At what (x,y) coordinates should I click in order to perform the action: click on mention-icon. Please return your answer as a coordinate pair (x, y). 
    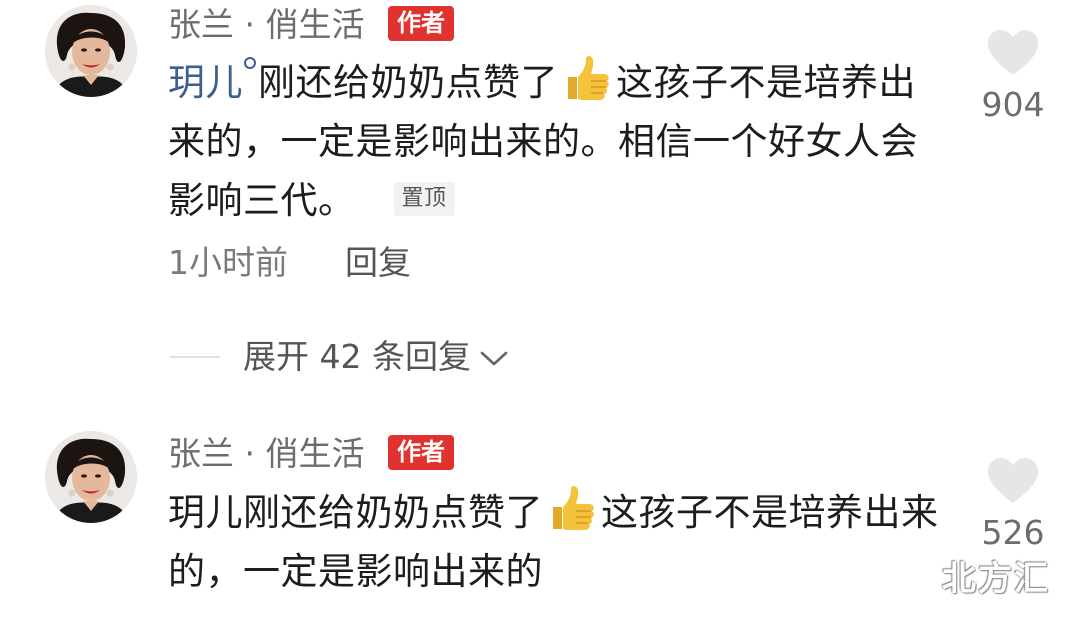
    Looking at the image, I should click on (250, 63).